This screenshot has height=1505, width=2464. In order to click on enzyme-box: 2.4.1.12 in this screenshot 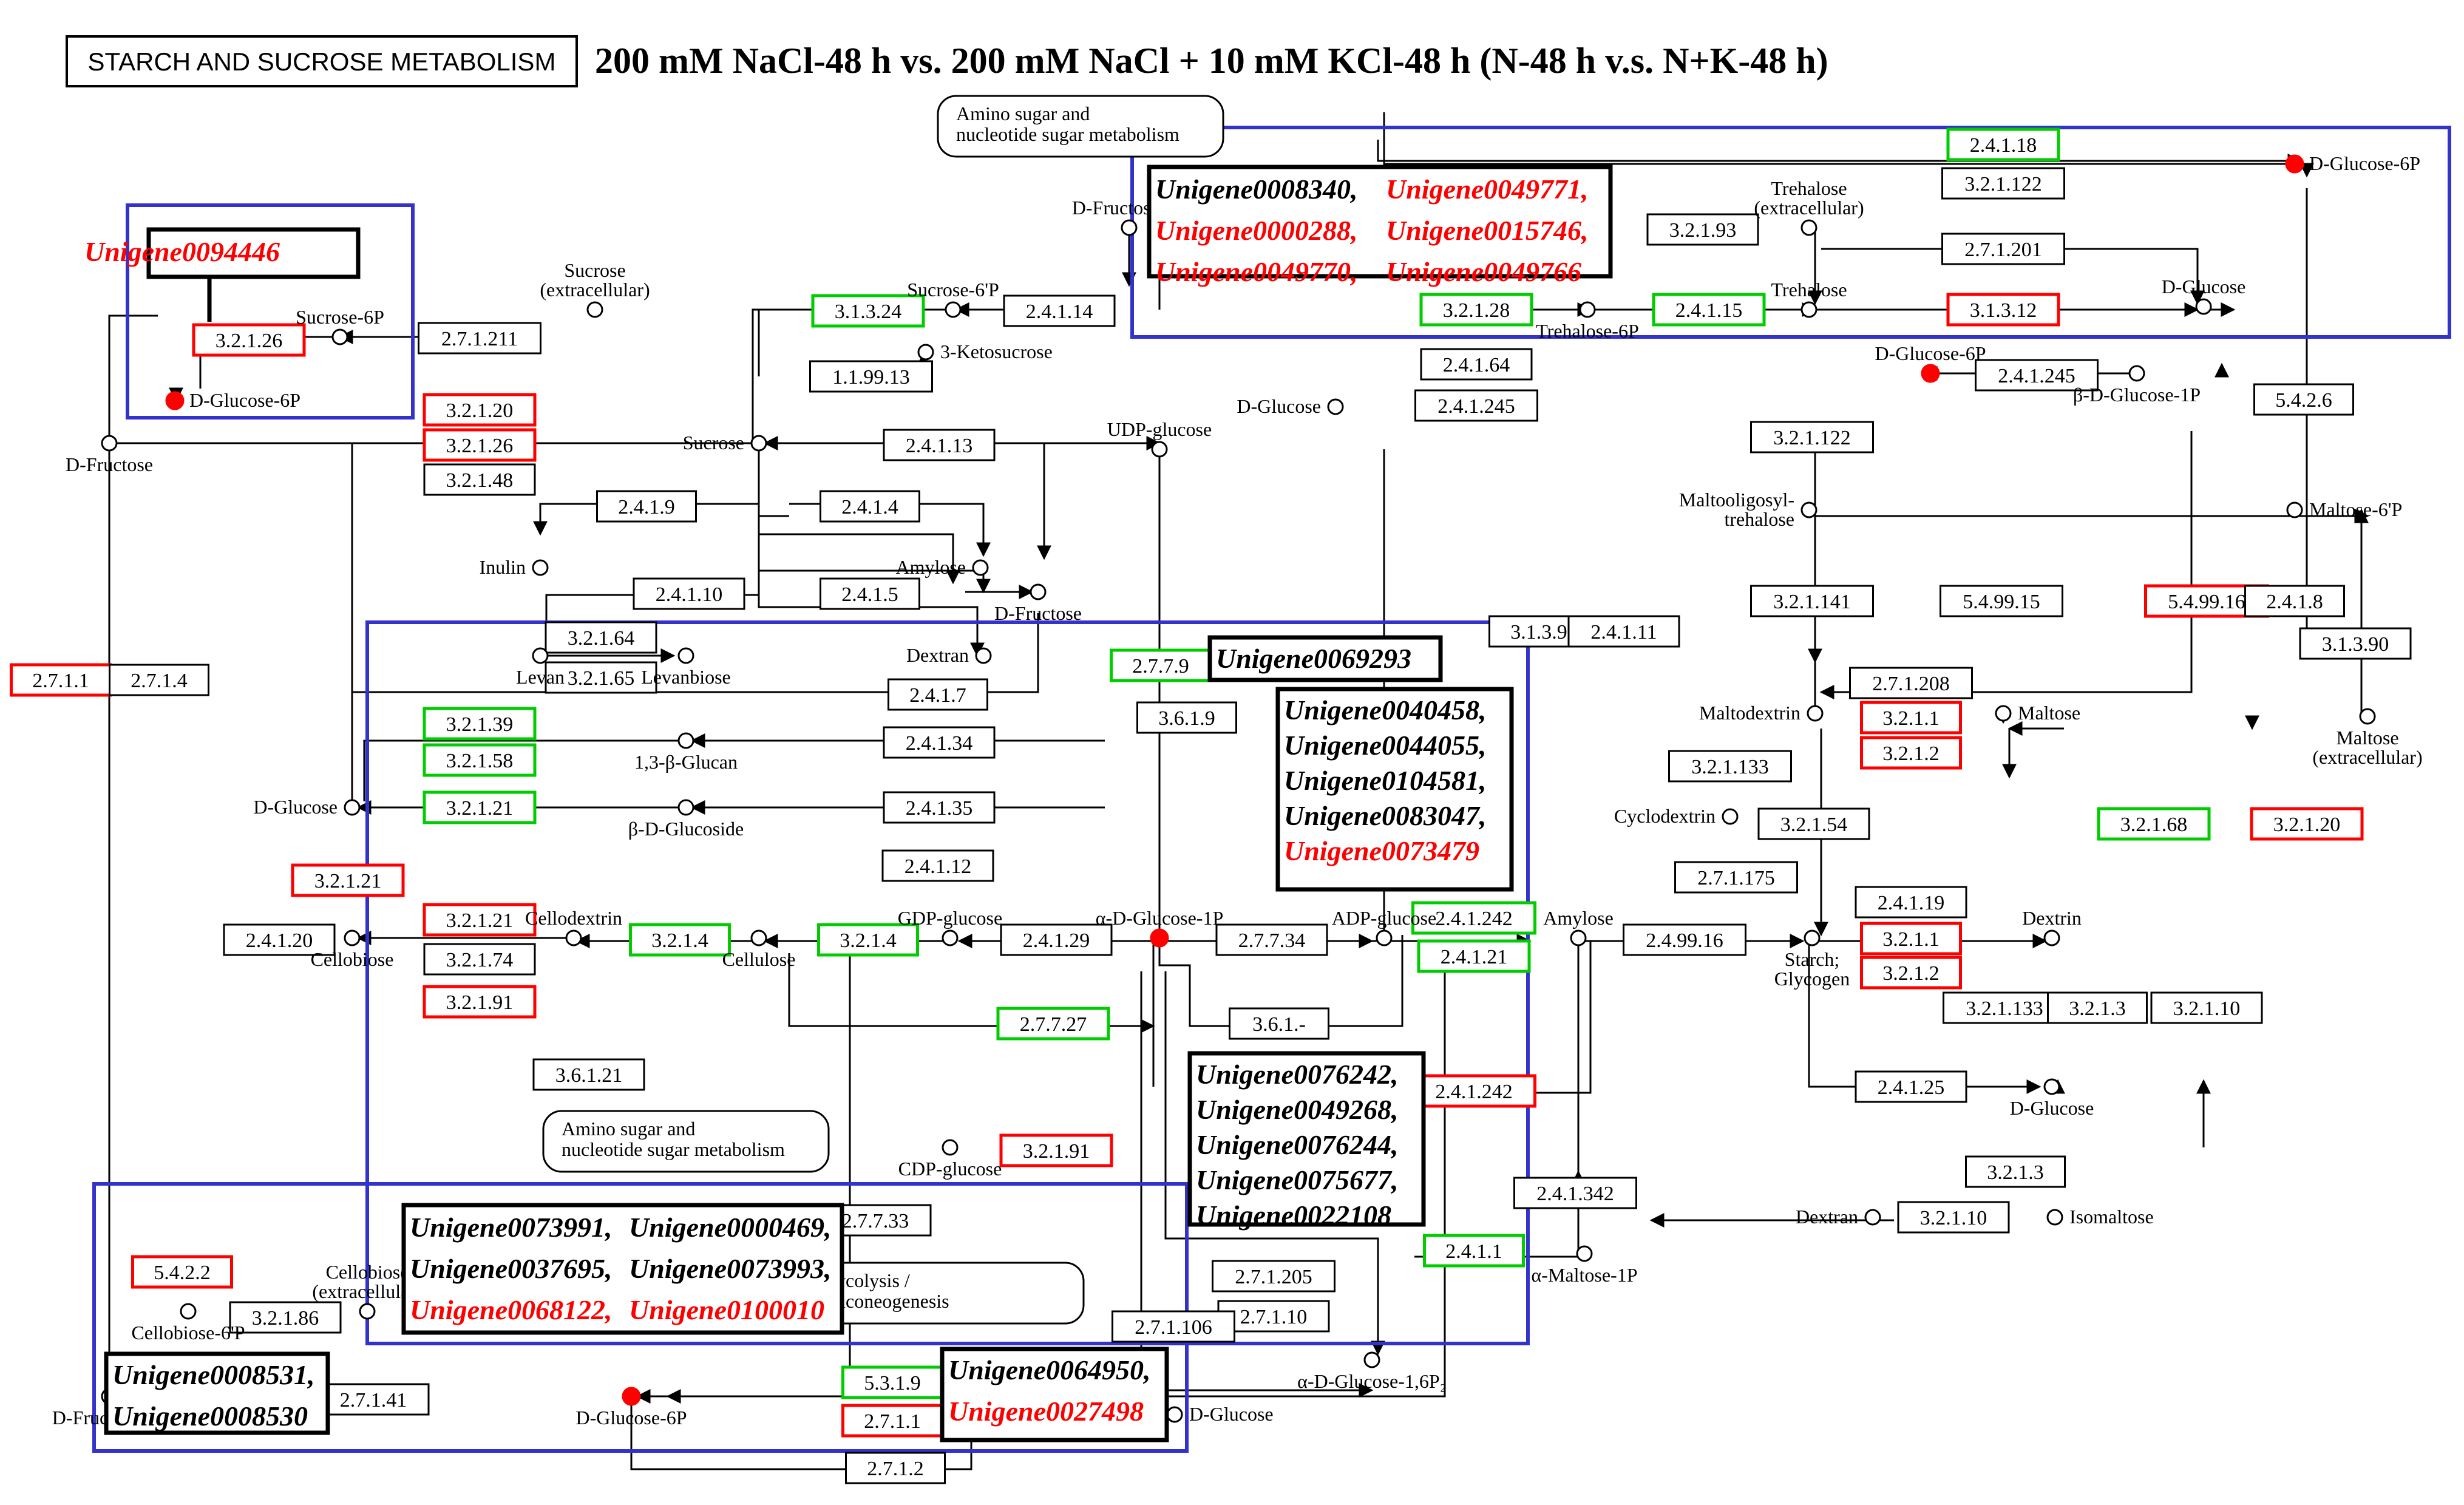, I will do `click(937, 865)`.